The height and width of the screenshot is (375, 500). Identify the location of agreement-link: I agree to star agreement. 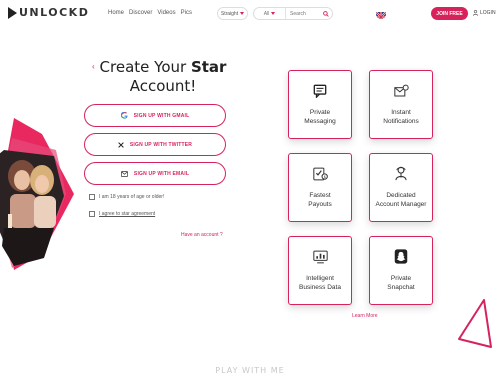
(127, 214).